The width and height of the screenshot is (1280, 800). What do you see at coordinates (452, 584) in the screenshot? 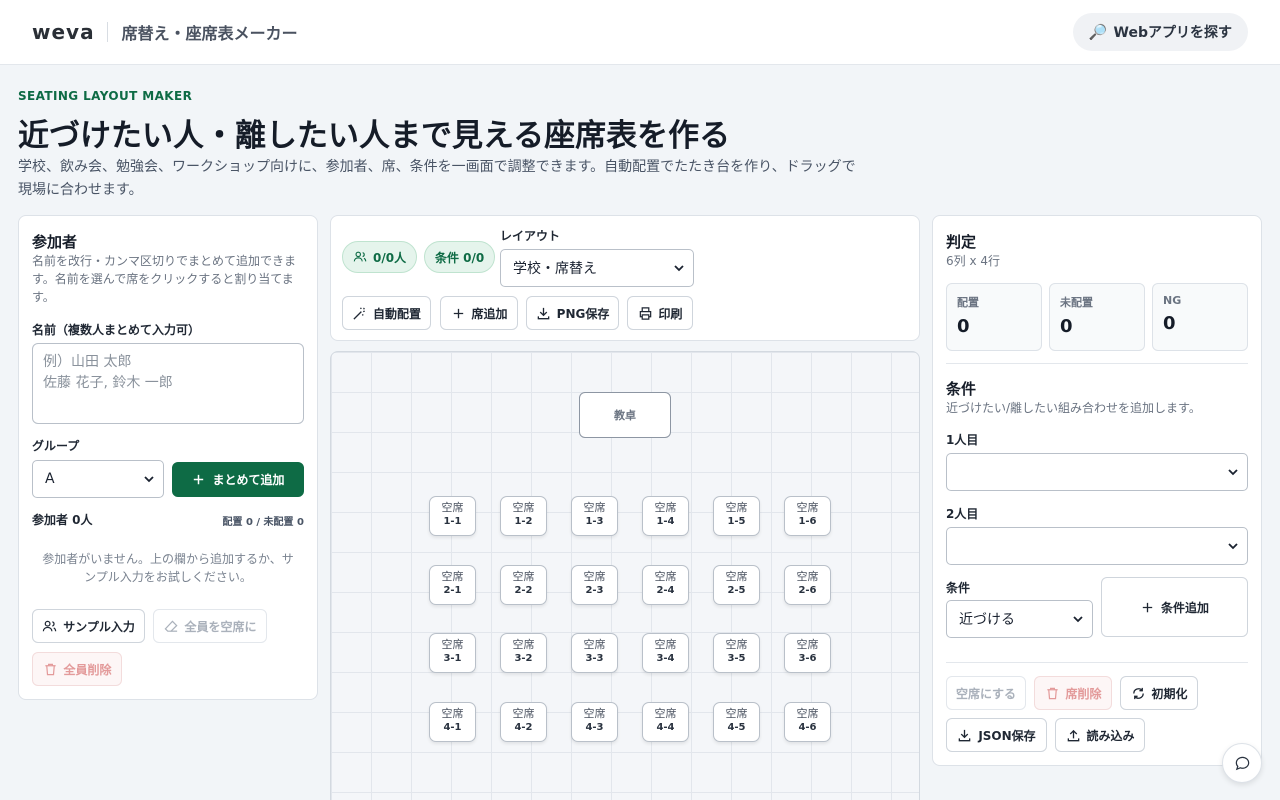
I see `seat-2-1: 空席 2-1` at bounding box center [452, 584].